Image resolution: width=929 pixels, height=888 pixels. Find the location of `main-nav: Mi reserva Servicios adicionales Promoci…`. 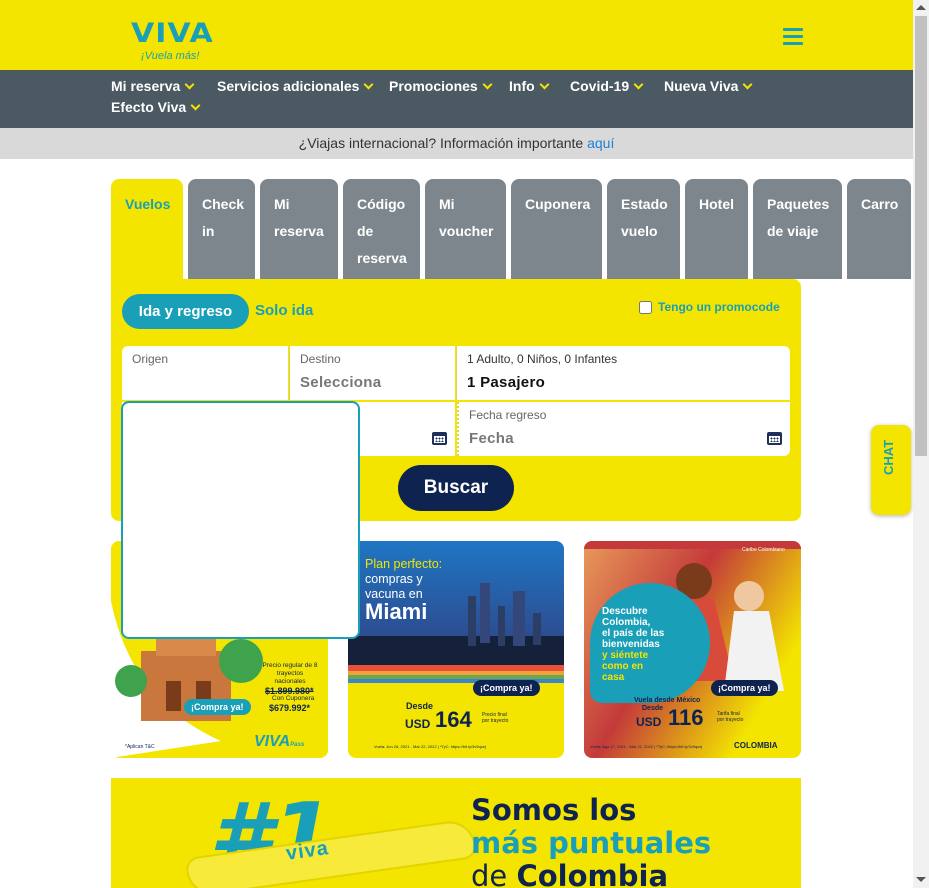

main-nav: Mi reserva Servicios adicionales Promoci… is located at coordinates (456, 99).